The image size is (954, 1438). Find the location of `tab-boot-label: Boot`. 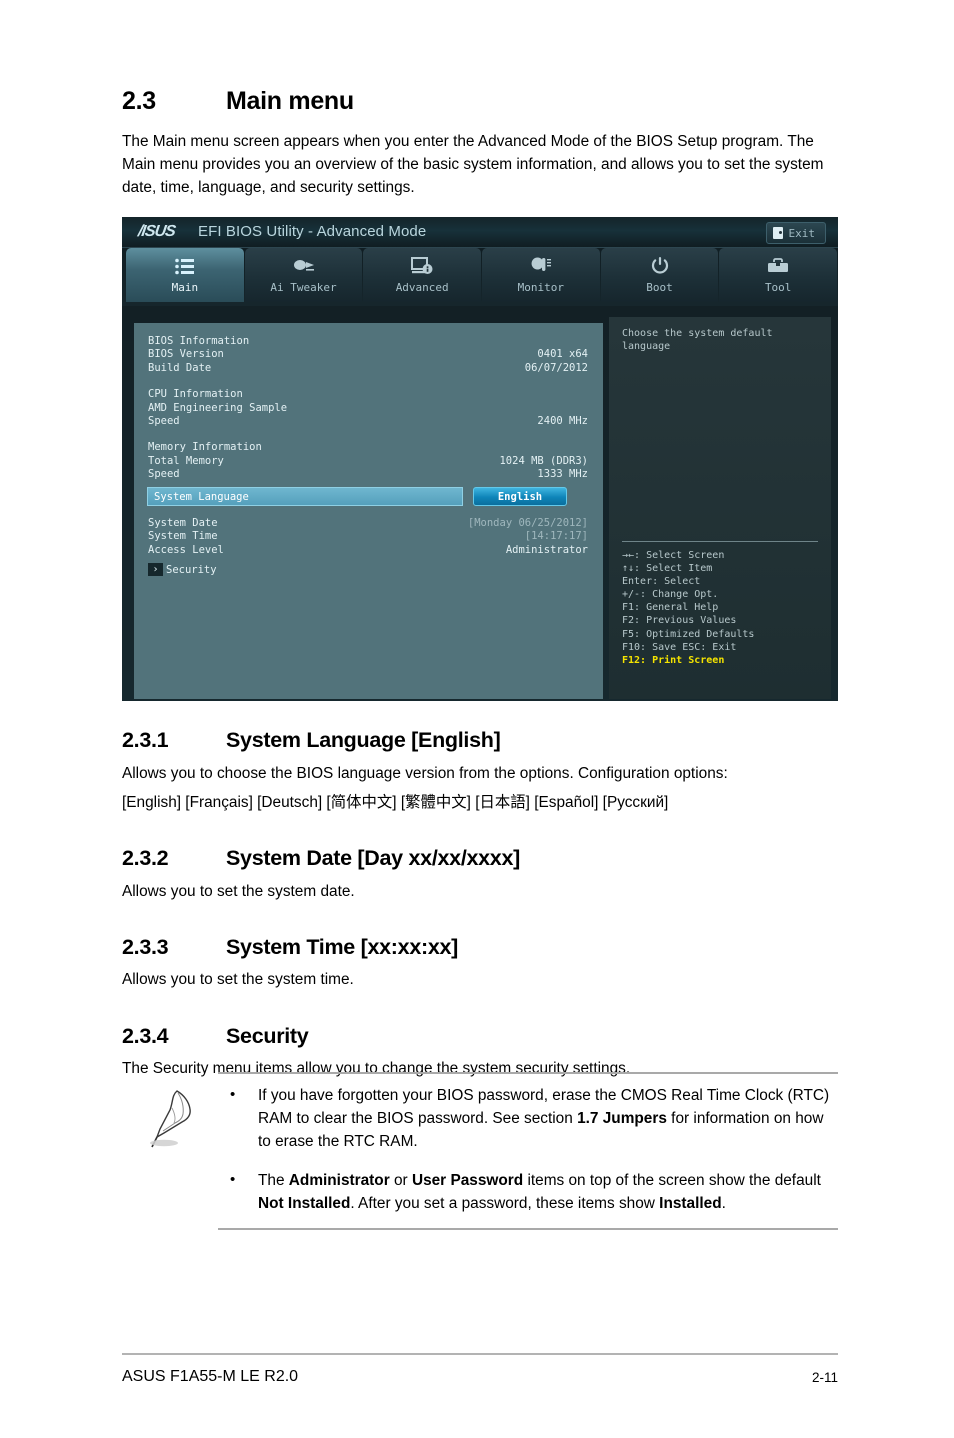

tab-boot-label: Boot is located at coordinates (659, 287).